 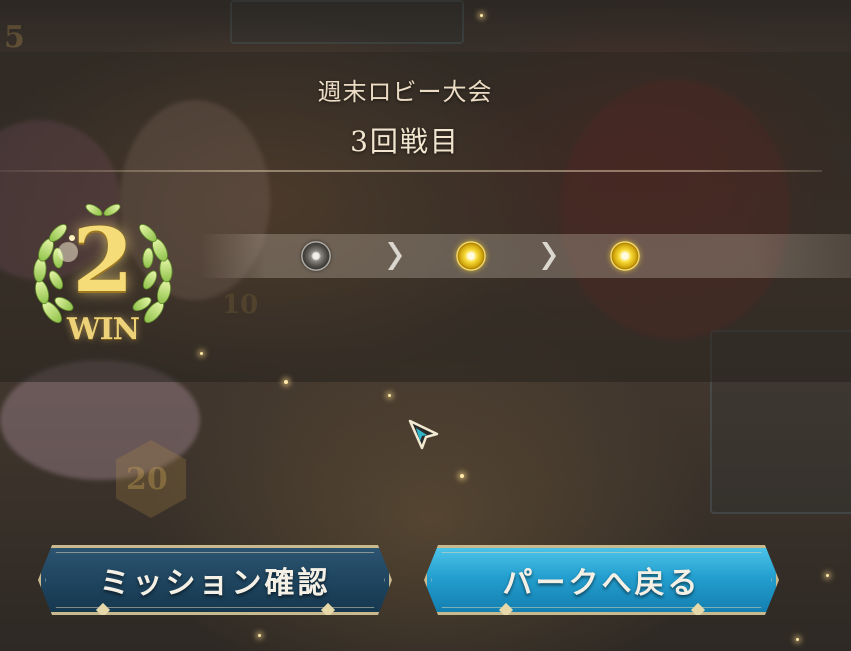 I want to click on mission-check-label: ミッション確認, so click(x=215, y=583).